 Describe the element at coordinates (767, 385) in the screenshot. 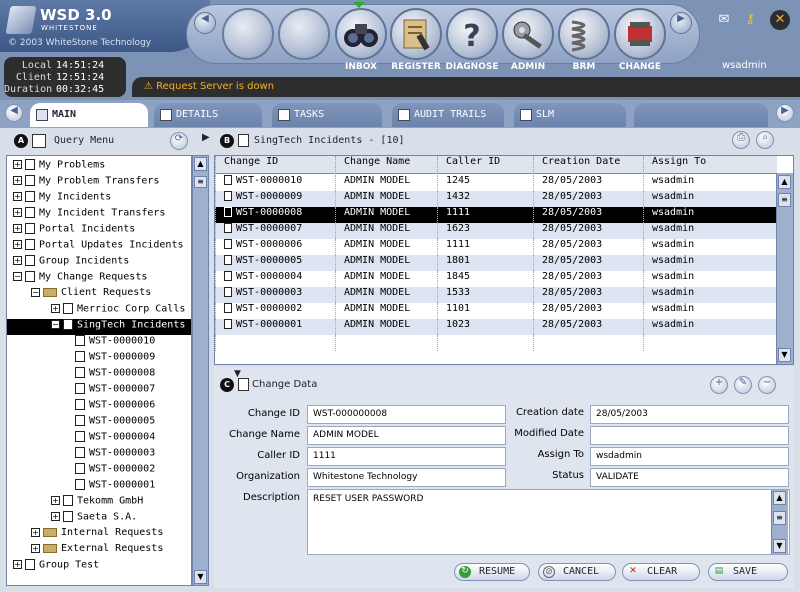

I see `remove-icon: −` at that location.